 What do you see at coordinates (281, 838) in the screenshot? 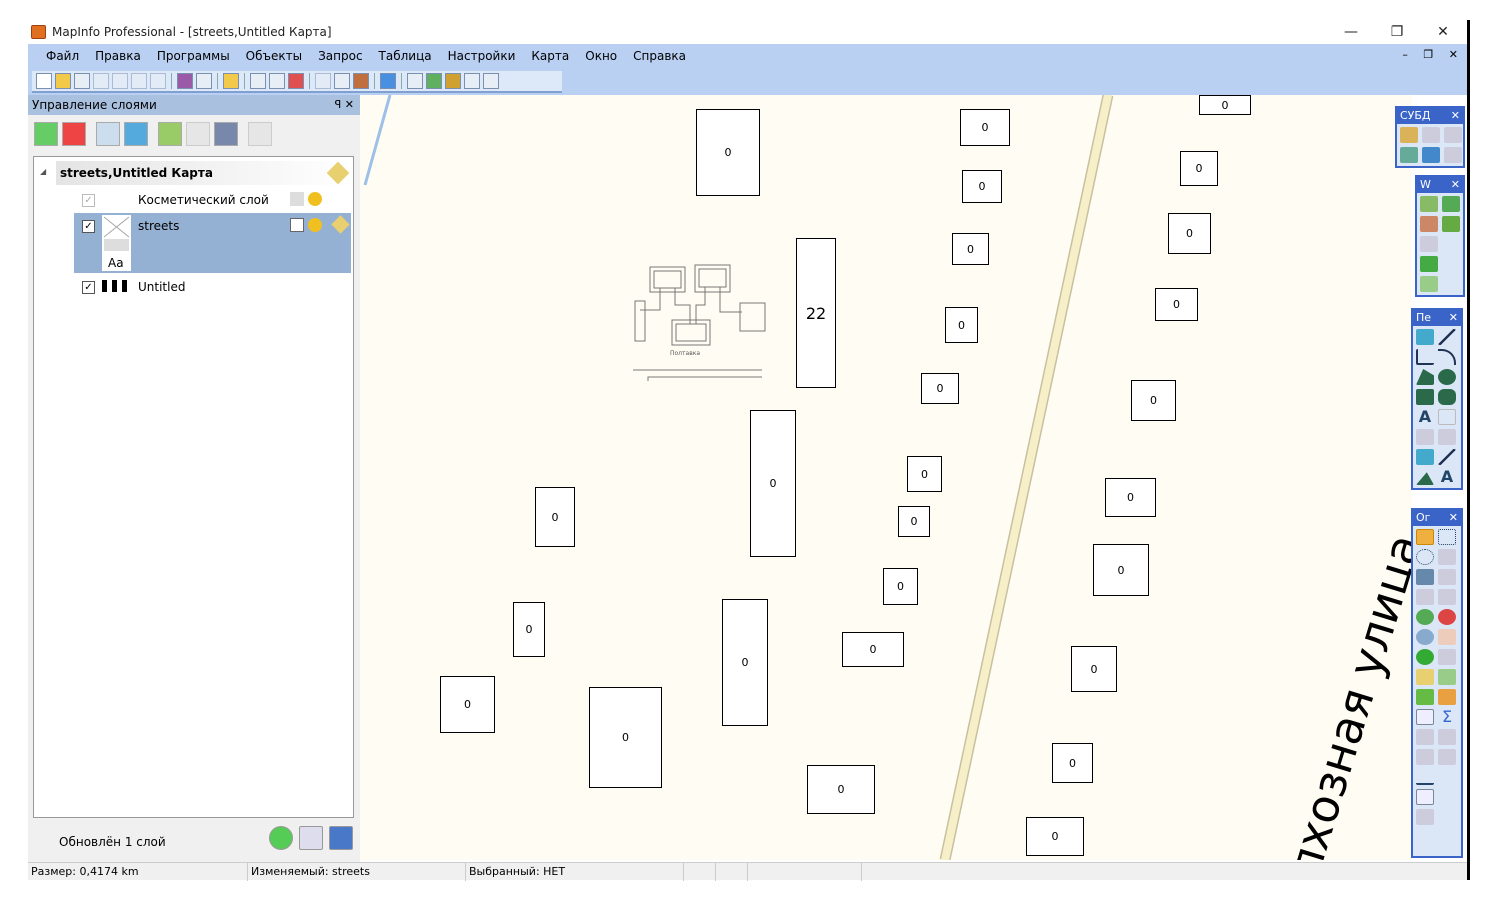
I see `apply-icon` at bounding box center [281, 838].